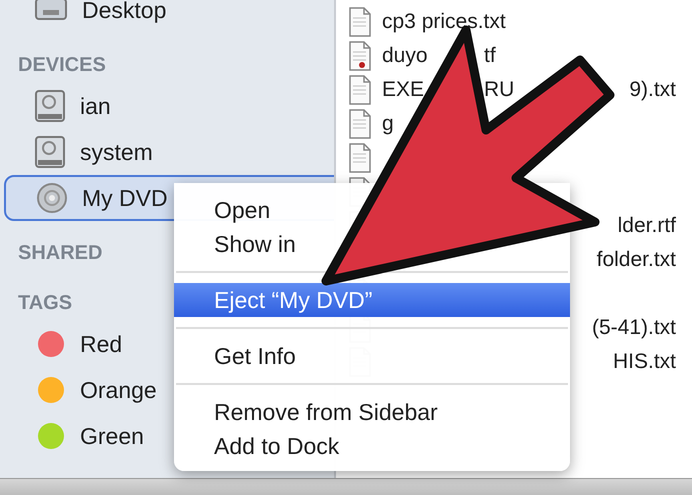  Describe the element at coordinates (403, 90) in the screenshot. I see `file-name: EXE` at that location.